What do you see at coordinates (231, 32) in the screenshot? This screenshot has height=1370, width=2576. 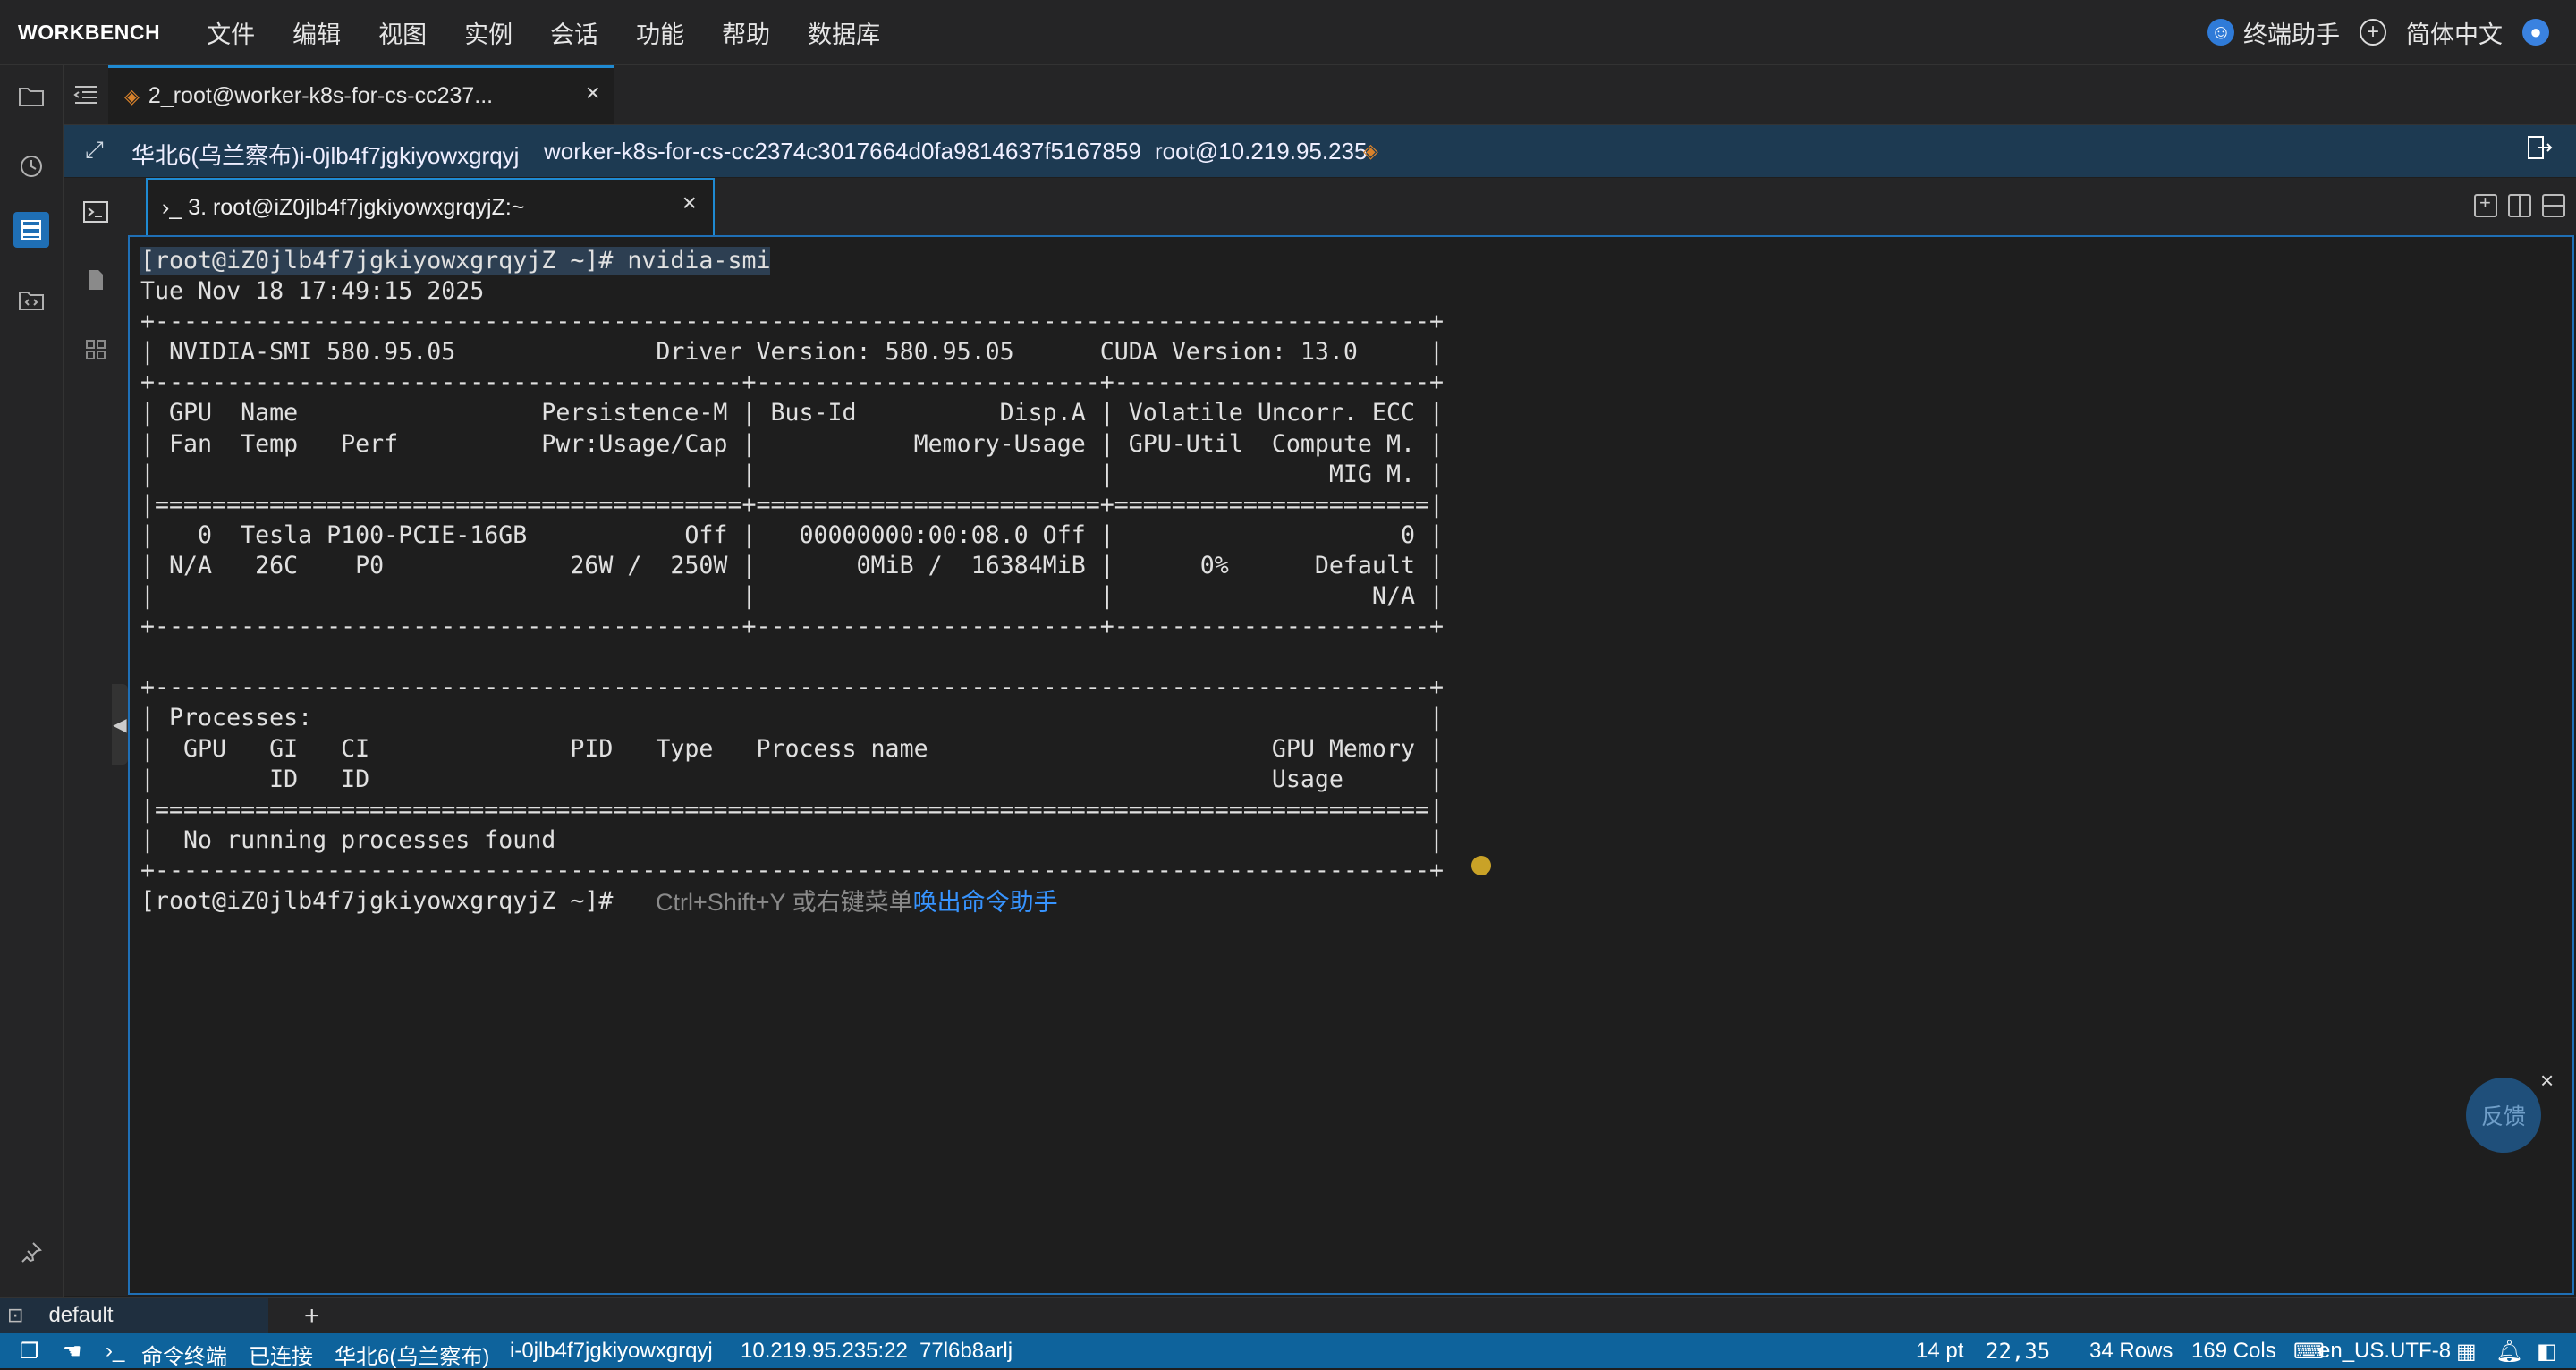 I see `menu-file: 文件` at bounding box center [231, 32].